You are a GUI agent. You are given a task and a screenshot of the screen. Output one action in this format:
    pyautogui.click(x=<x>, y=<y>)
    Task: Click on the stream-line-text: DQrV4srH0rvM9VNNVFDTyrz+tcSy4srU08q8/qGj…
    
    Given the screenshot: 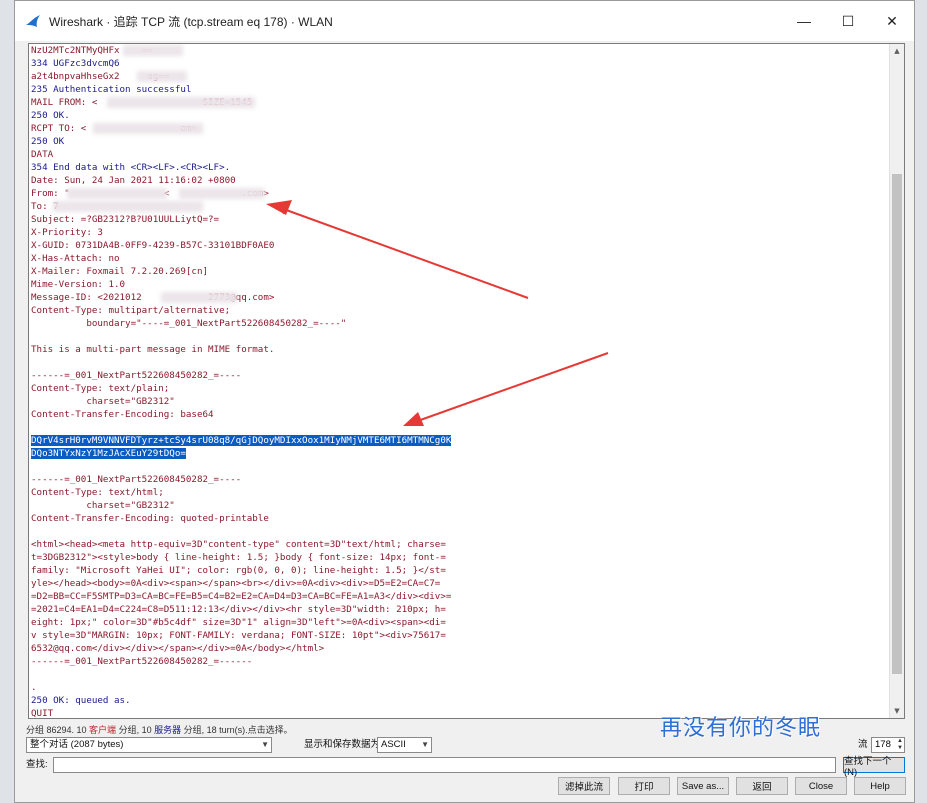 What is the action you would take?
    pyautogui.click(x=241, y=440)
    